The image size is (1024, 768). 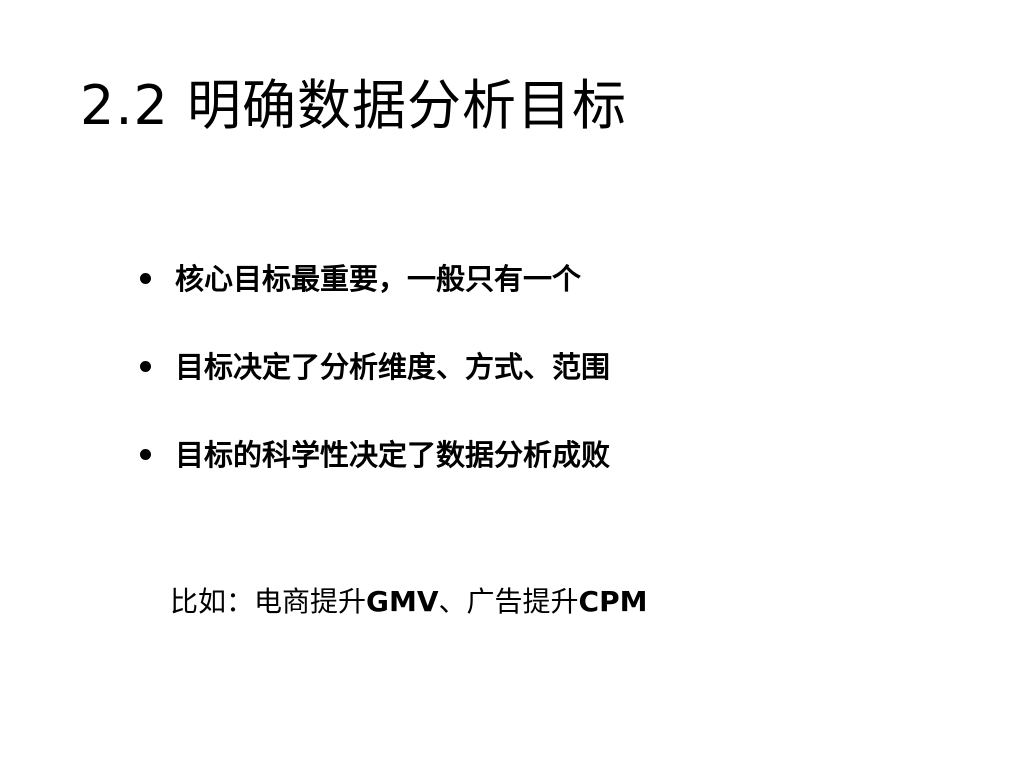 I want to click on bullet-item: 目标决定了分析维度、方式、范围, so click(x=375, y=387).